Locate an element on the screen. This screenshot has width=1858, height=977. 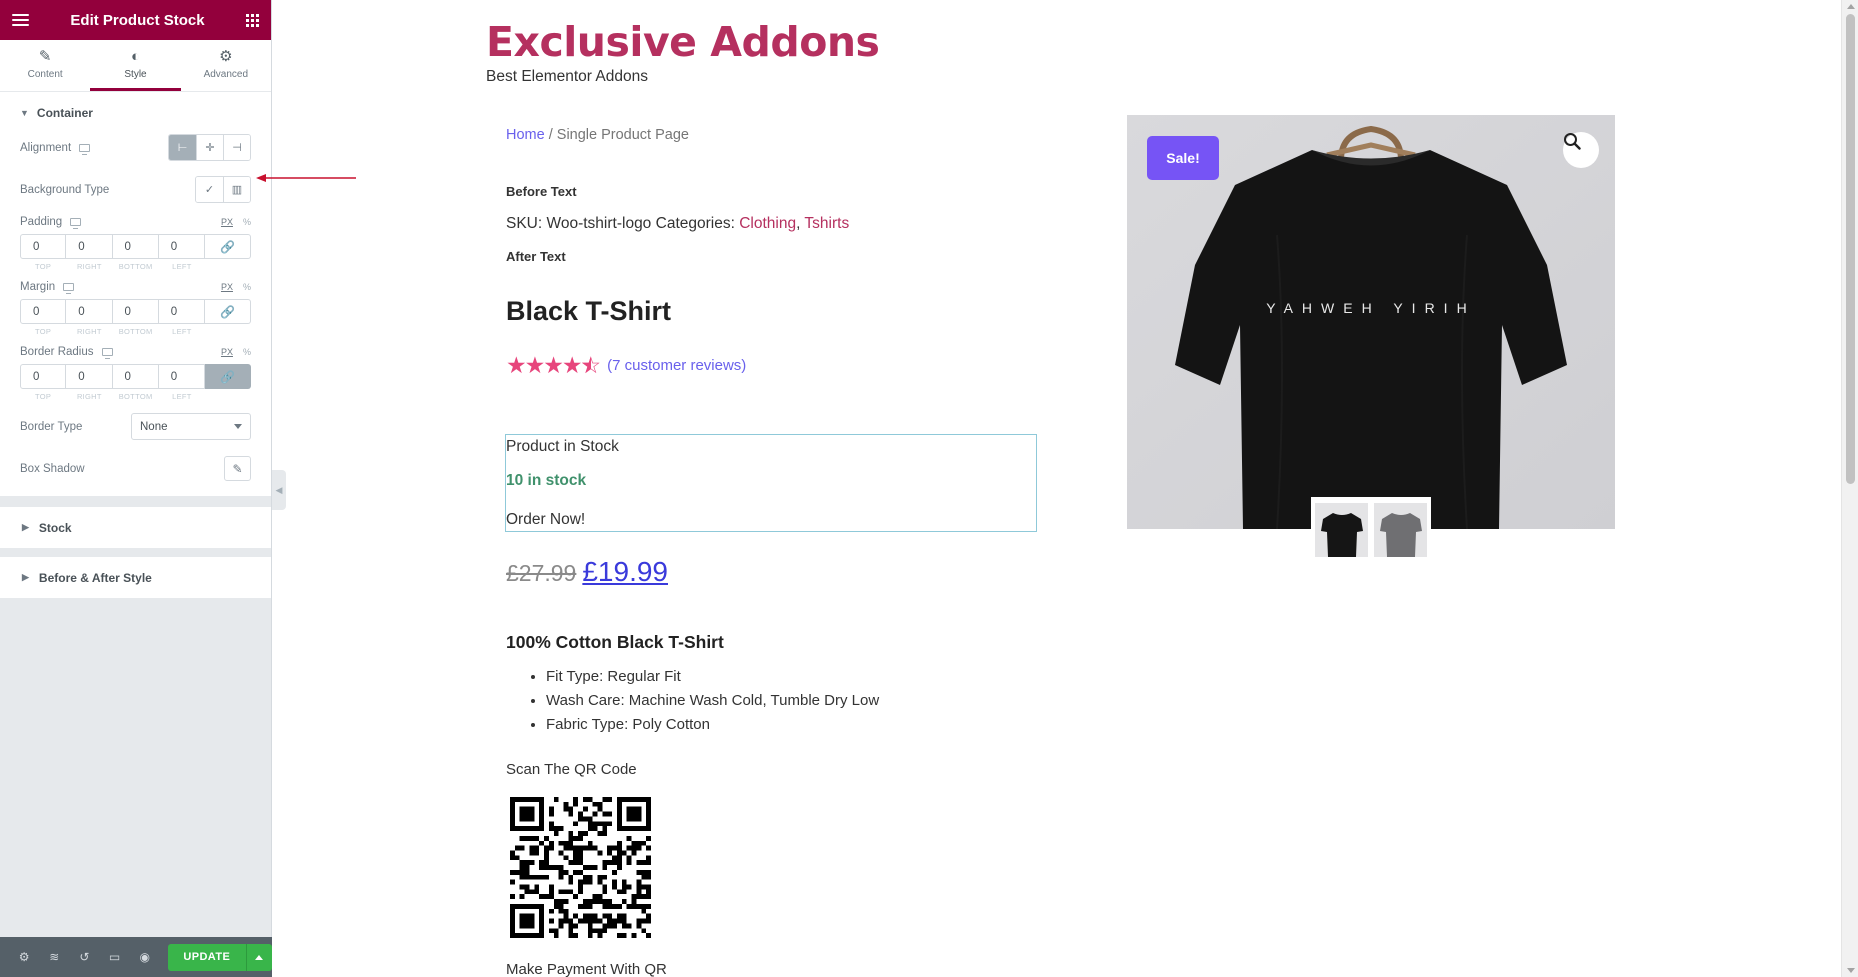
panel-title: Edit Product Stock is located at coordinates (137, 20).